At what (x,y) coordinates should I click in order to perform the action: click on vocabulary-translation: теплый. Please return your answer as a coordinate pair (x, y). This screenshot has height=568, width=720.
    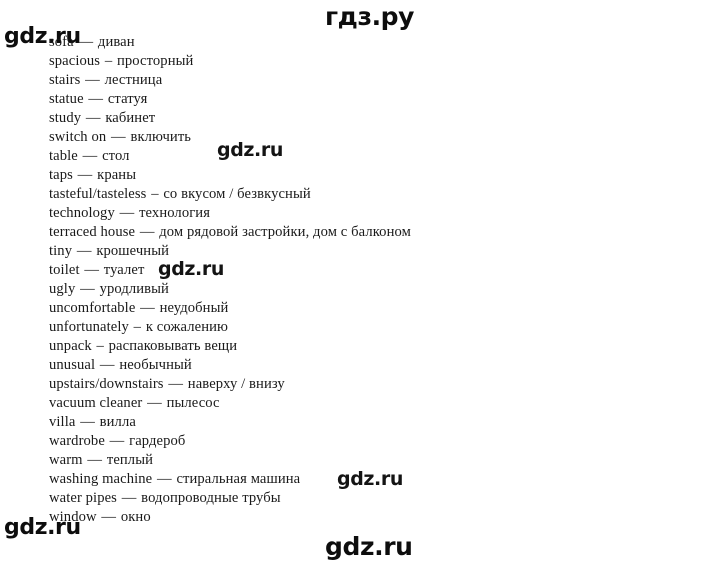
    Looking at the image, I should click on (130, 460).